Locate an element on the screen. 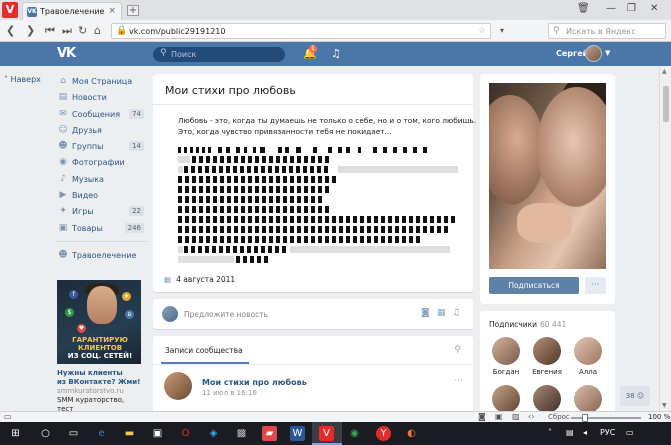 This screenshot has width=671, height=445. bookmark-icon: ☆ is located at coordinates (482, 31).